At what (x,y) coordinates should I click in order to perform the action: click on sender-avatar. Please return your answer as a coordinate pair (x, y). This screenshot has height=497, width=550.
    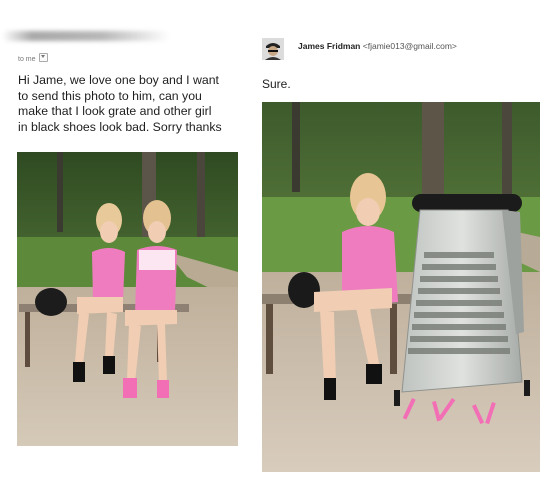
    Looking at the image, I should click on (273, 49).